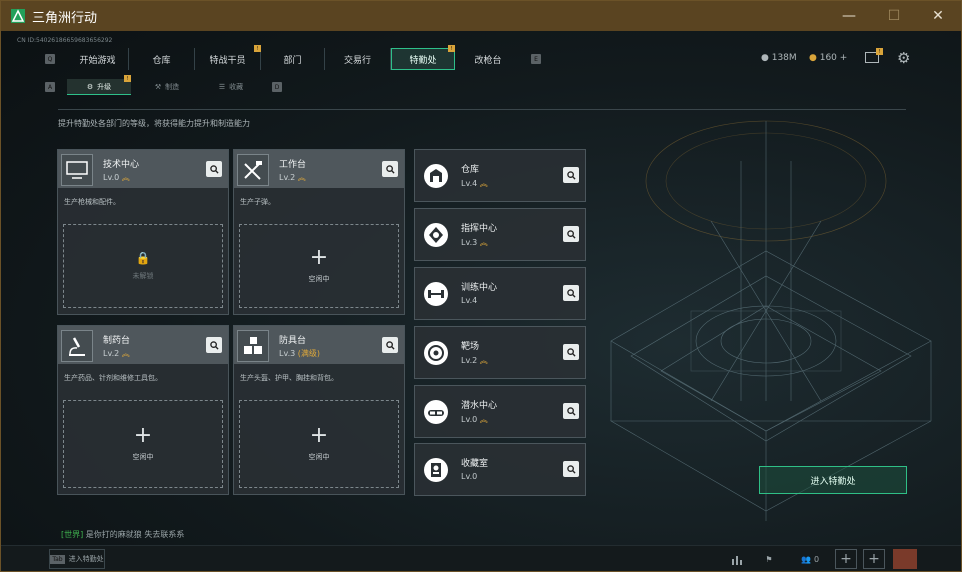  I want to click on side-facility-command-center: 指挥中心 Lv.3 ︽, so click(500, 234).